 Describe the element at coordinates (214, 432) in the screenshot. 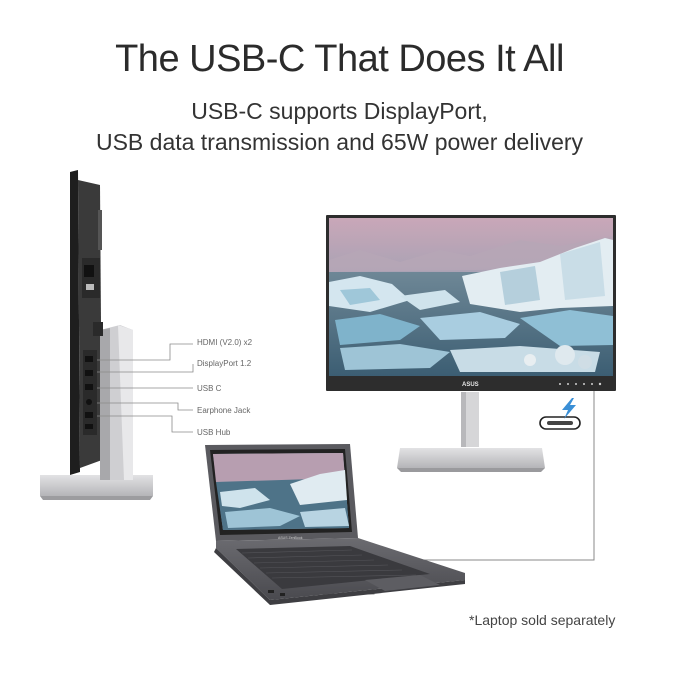

I see `port-label-usb-hub: USB Hub` at that location.